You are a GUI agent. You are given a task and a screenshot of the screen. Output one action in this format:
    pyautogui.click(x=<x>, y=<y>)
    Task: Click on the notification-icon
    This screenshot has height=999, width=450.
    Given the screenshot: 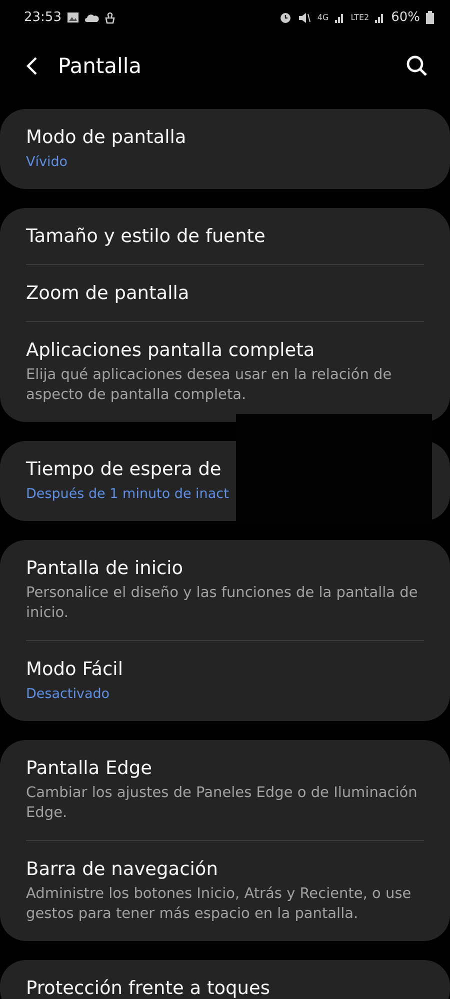 What is the action you would take?
    pyautogui.click(x=110, y=18)
    